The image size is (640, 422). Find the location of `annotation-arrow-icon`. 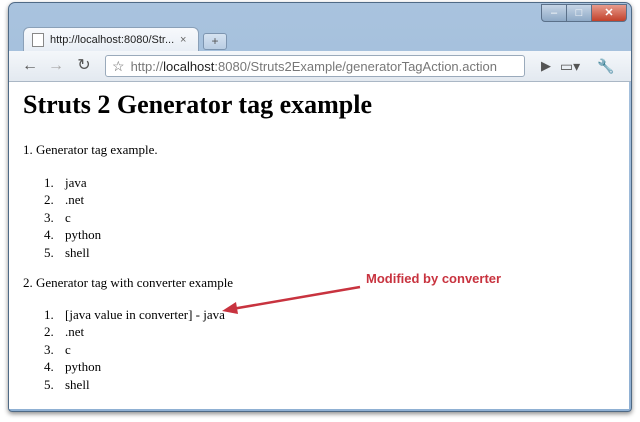

annotation-arrow-icon is located at coordinates (291, 299).